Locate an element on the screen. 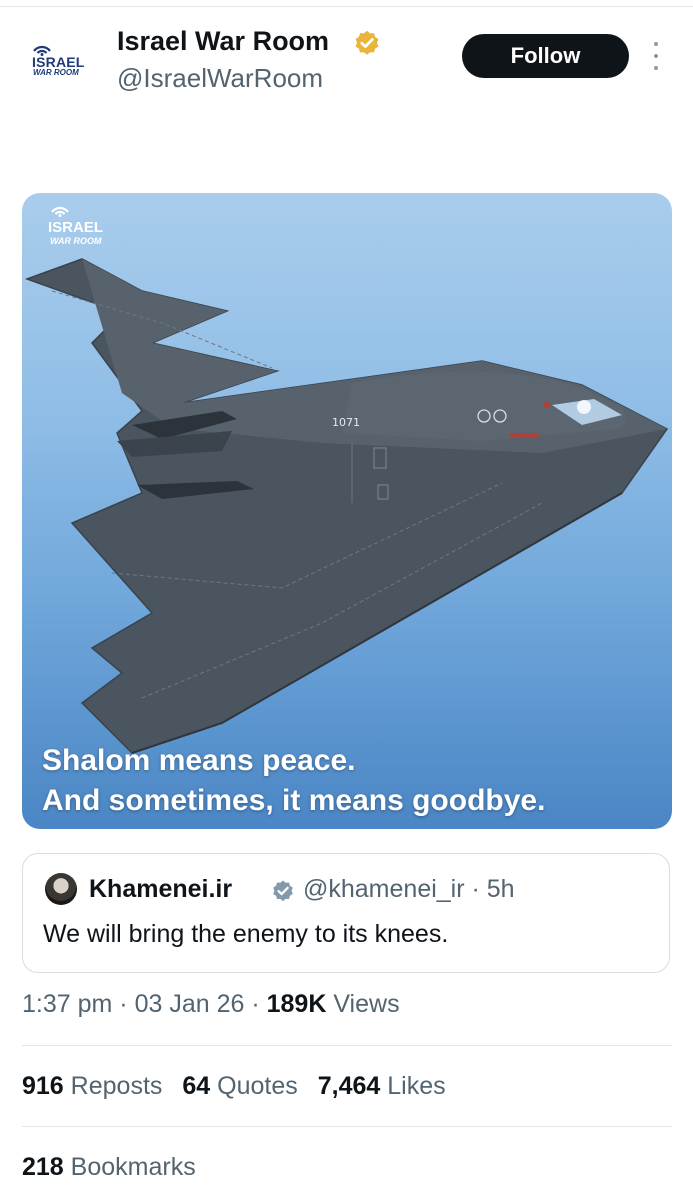  quotes-label: Quotes is located at coordinates (257, 1086).